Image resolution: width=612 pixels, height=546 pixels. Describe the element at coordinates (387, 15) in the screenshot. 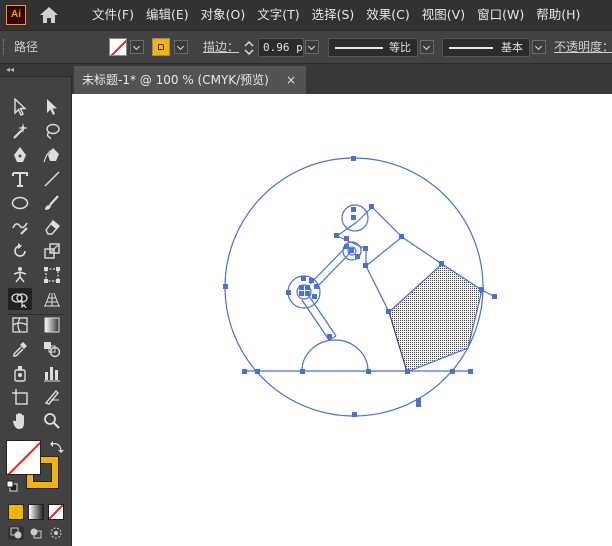

I see `menu-effect: 效果(C)` at that location.